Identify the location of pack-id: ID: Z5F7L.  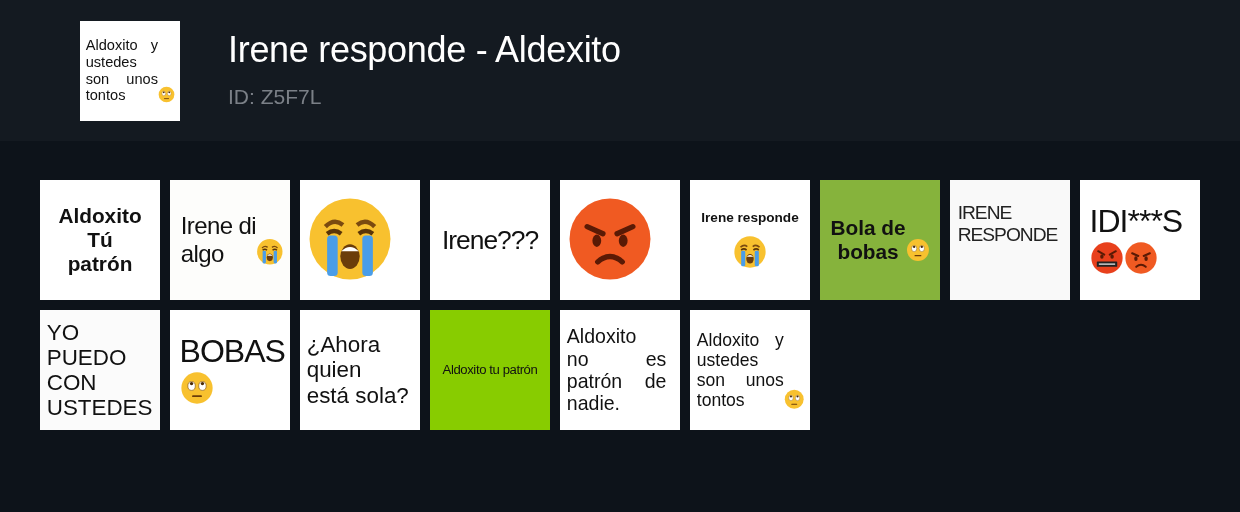
(275, 97).